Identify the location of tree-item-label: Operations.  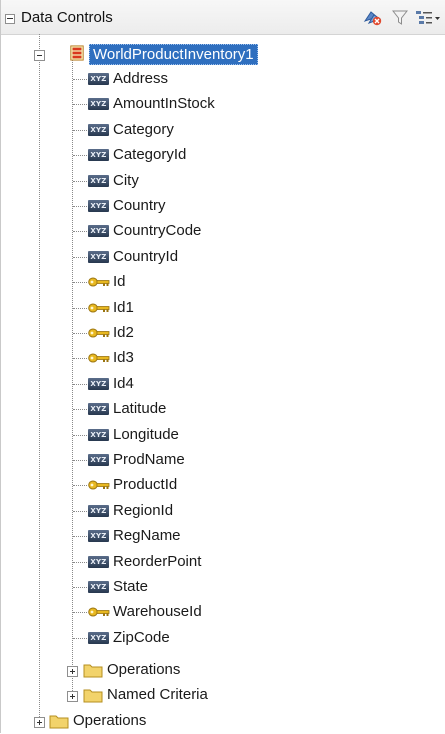
(144, 669).